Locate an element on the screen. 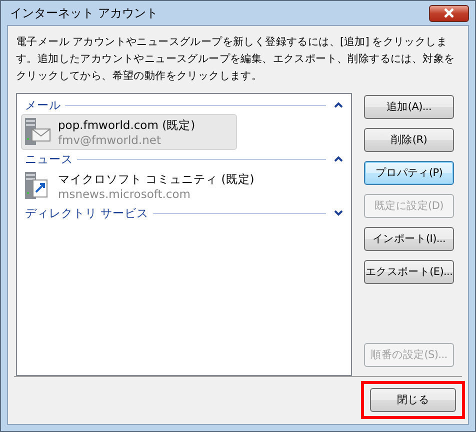  group-header: ニュース is located at coordinates (184, 159).